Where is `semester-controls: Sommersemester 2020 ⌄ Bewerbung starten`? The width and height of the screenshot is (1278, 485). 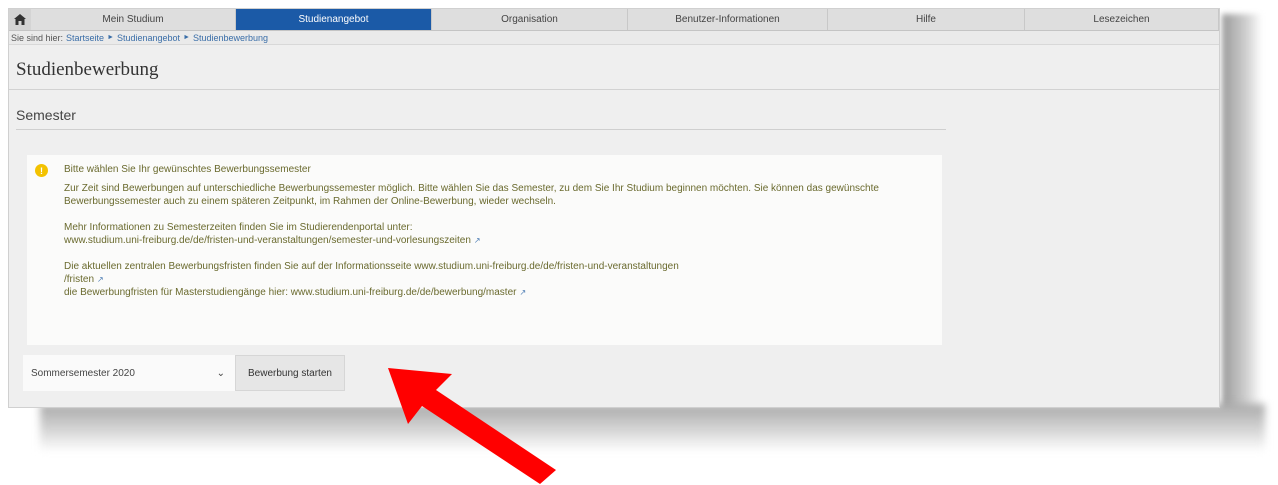 semester-controls: Sommersemester 2020 ⌄ Bewerbung starten is located at coordinates (184, 373).